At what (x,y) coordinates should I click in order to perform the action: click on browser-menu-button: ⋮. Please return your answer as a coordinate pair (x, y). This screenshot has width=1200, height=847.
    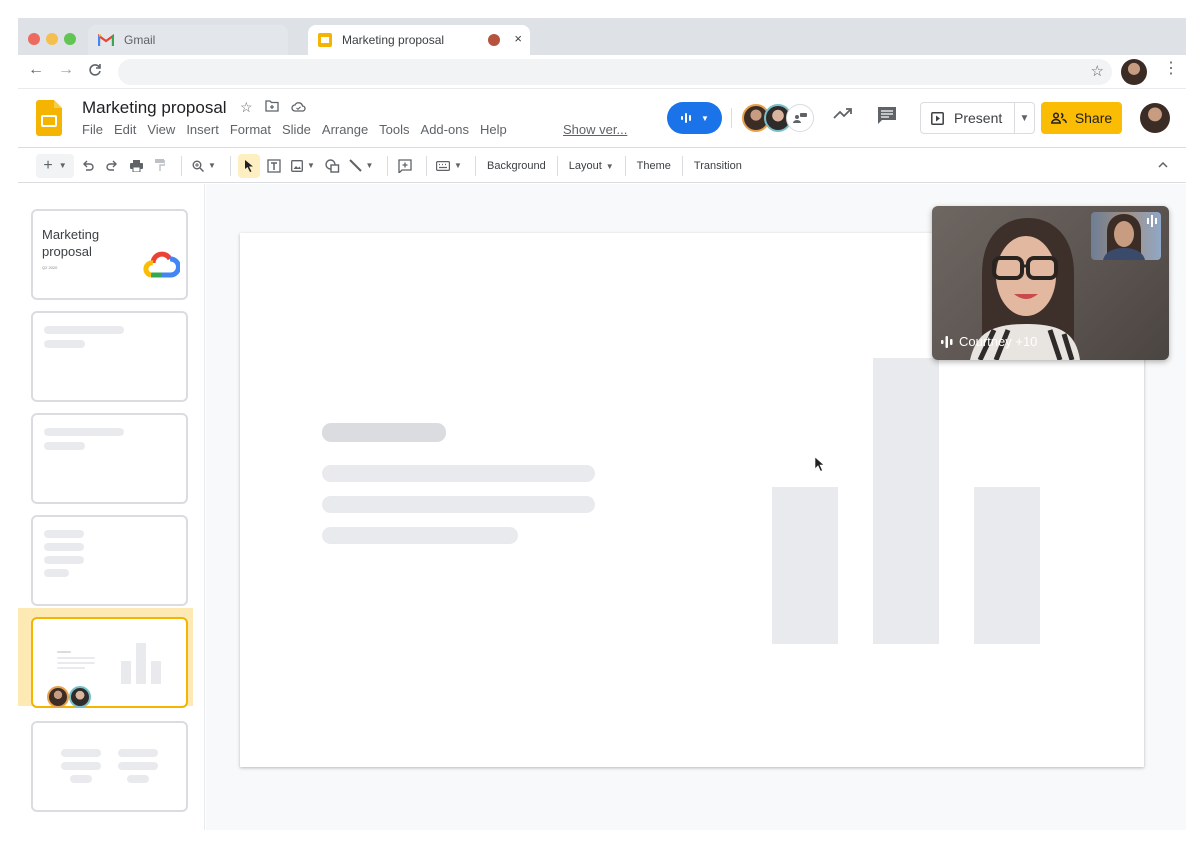
    Looking at the image, I should click on (1171, 69).